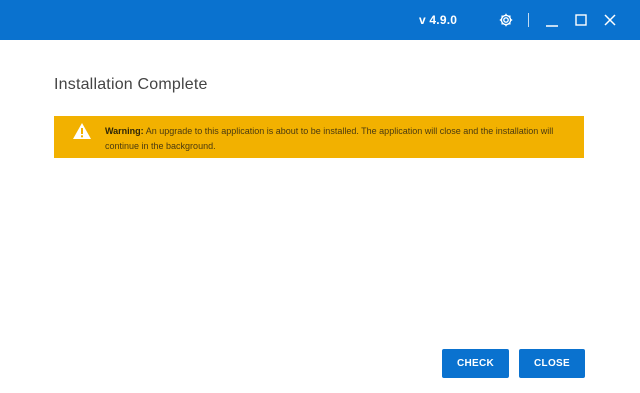  Describe the element at coordinates (581, 20) in the screenshot. I see `maximize-icon` at that location.